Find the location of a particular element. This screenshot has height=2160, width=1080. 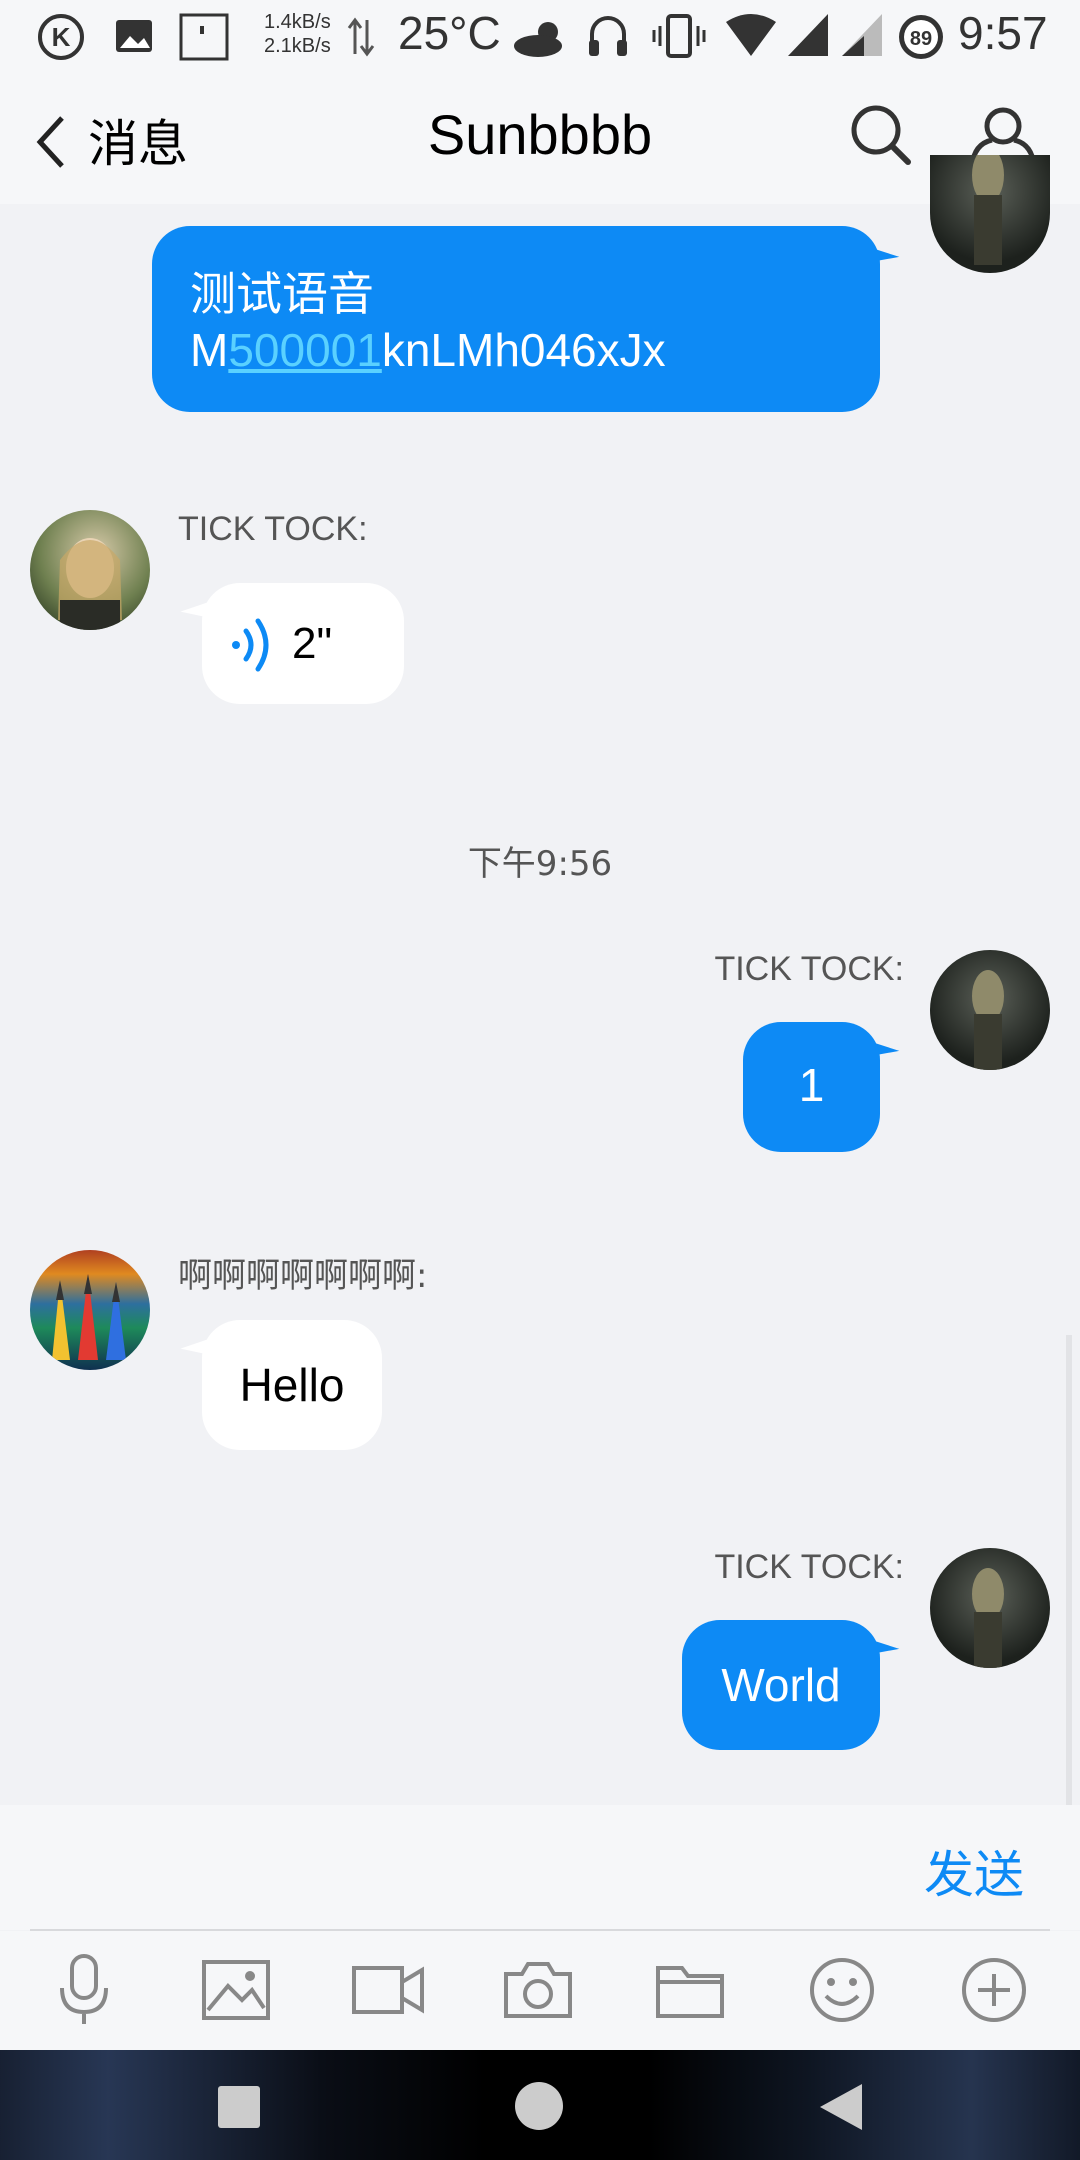

network-speed: 1.4kB/s 2.1kB/s is located at coordinates (297, 34).